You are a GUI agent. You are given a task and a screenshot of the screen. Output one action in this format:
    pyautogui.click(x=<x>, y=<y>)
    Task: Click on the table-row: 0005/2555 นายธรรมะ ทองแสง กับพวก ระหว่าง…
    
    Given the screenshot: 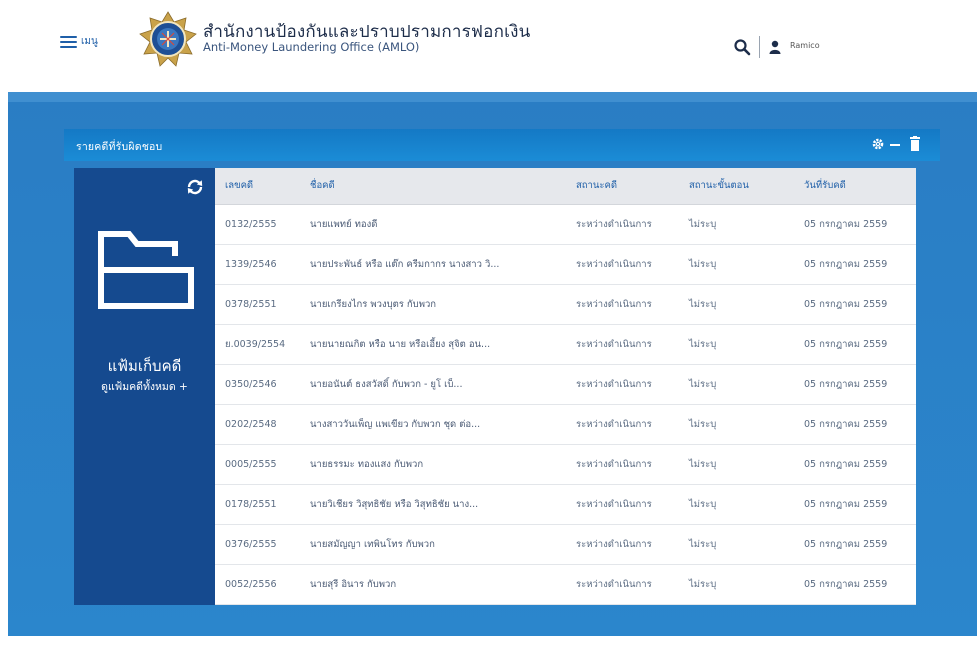 What is the action you would take?
    pyautogui.click(x=565, y=465)
    